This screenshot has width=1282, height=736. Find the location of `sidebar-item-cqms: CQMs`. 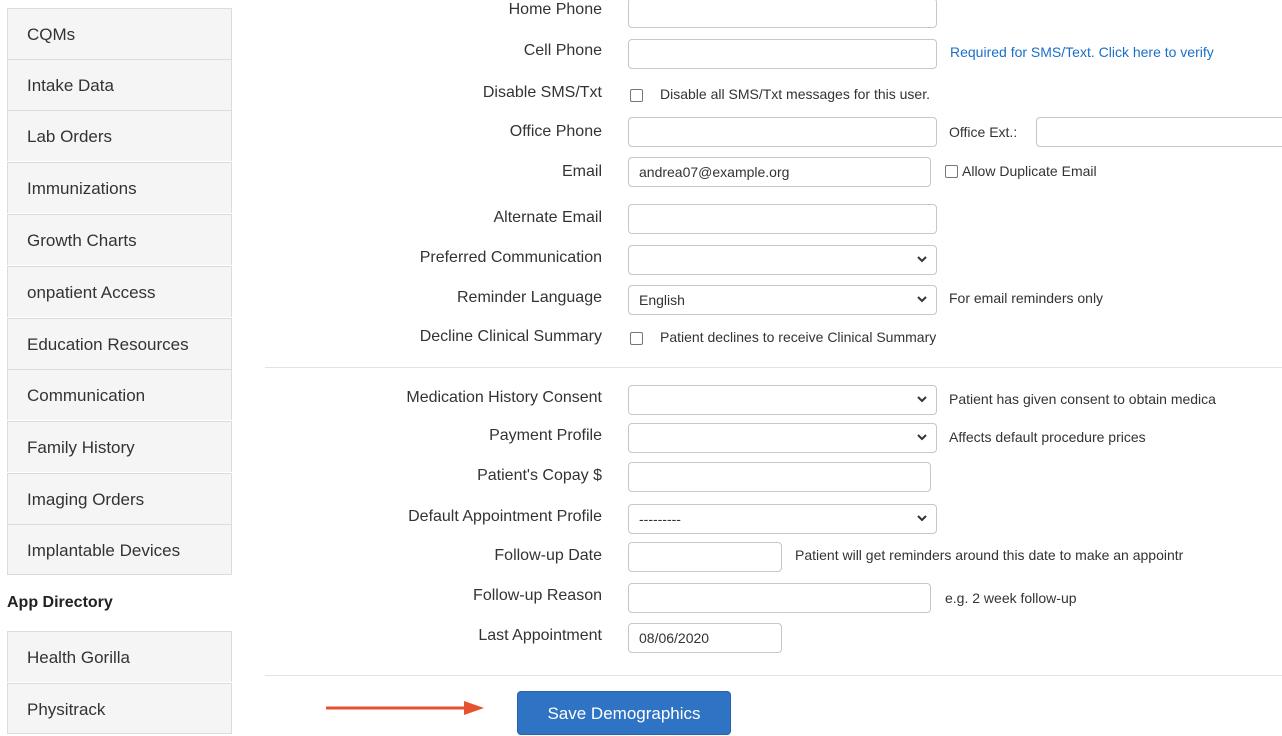

sidebar-item-cqms: CQMs is located at coordinates (119, 33).